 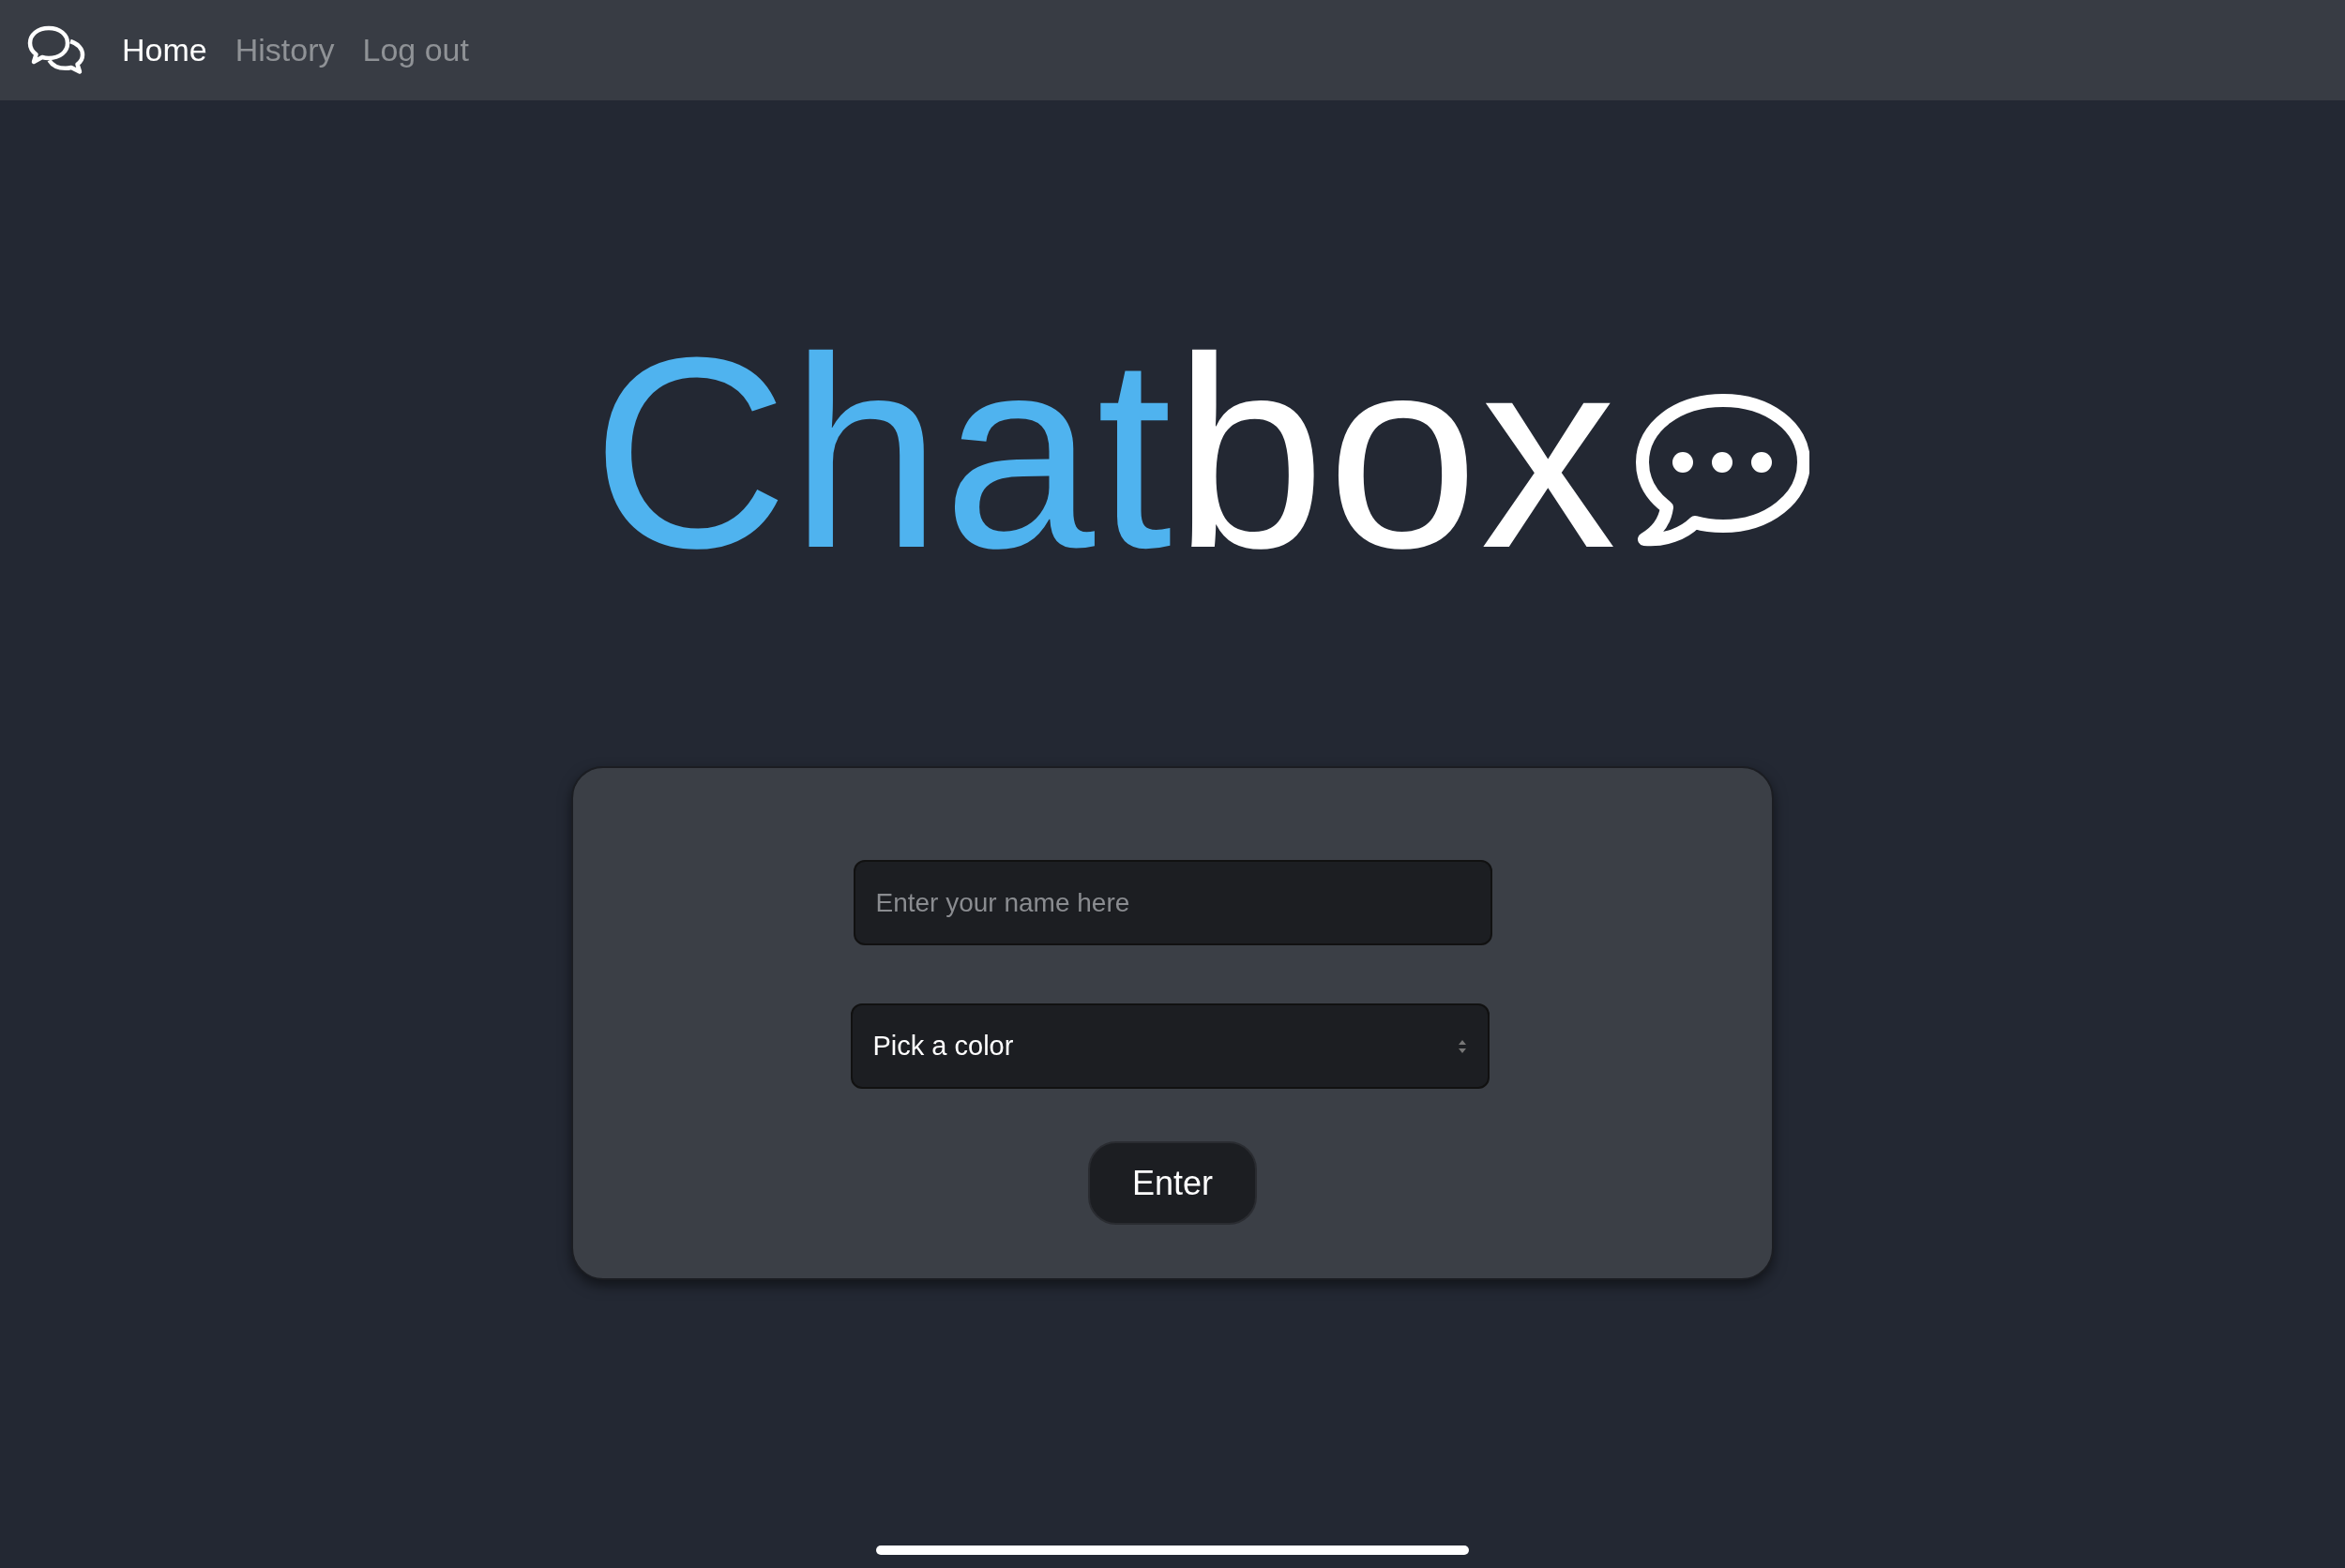 I want to click on app-title: Chatbox, so click(x=1105, y=452).